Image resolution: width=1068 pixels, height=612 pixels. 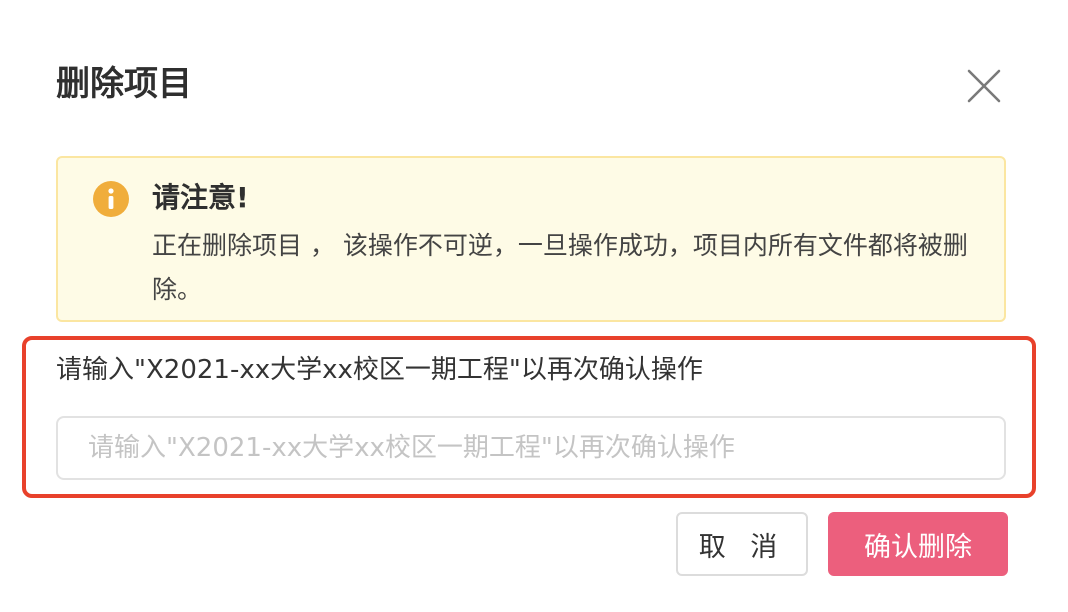 I want to click on close-icon, so click(x=984, y=86).